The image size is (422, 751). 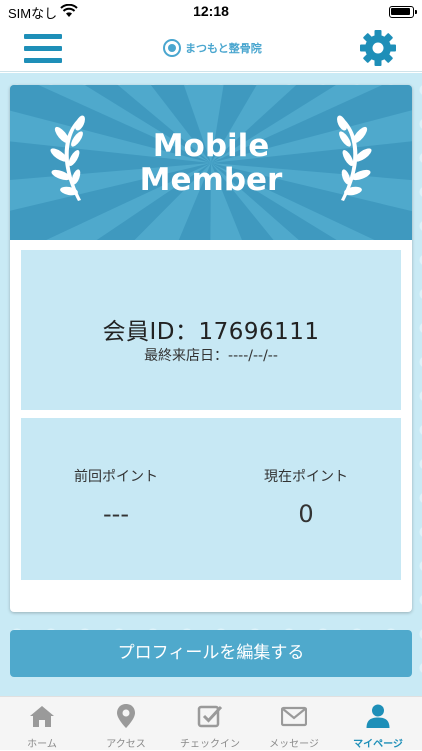 I want to click on tab-access-label: アクセス, so click(x=126, y=744).